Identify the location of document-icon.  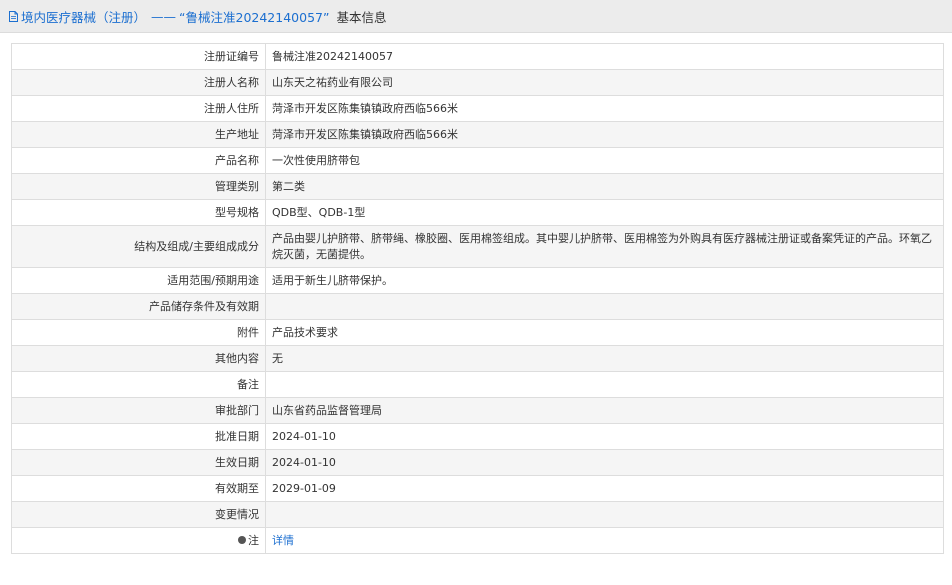
(13, 16).